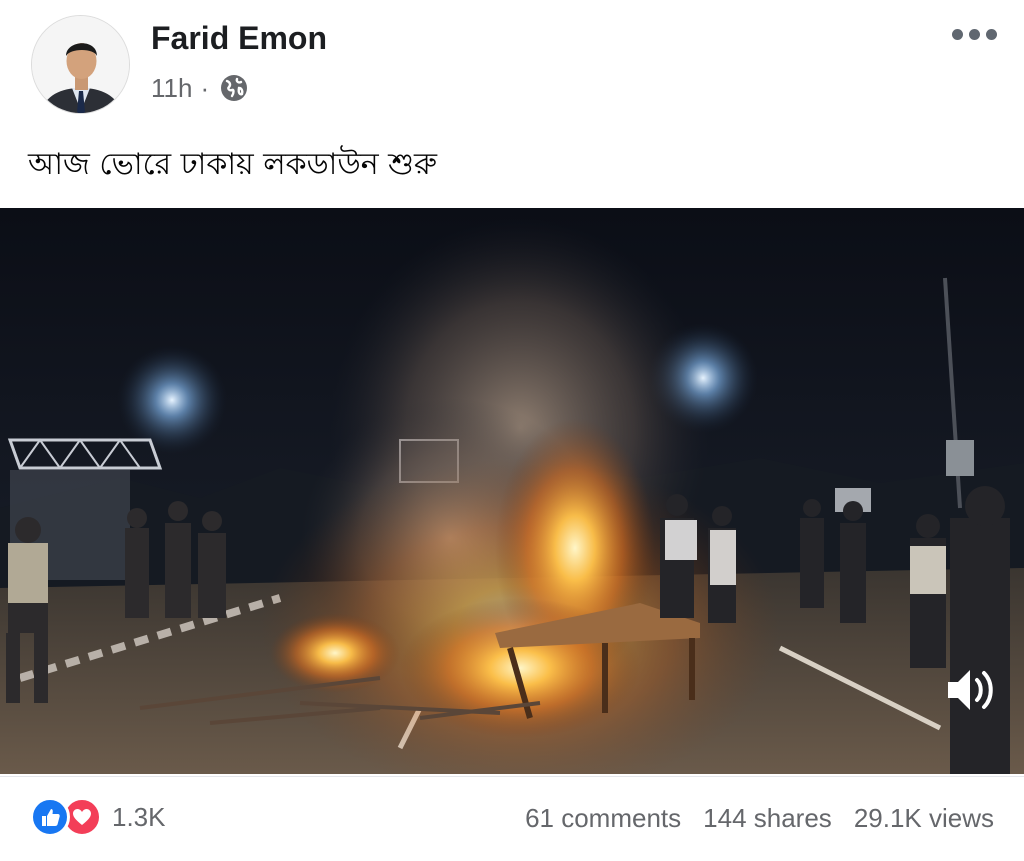 The height and width of the screenshot is (861, 1024). I want to click on post-stats: 61 comments 144 shares 29.1K views, so click(759, 818).